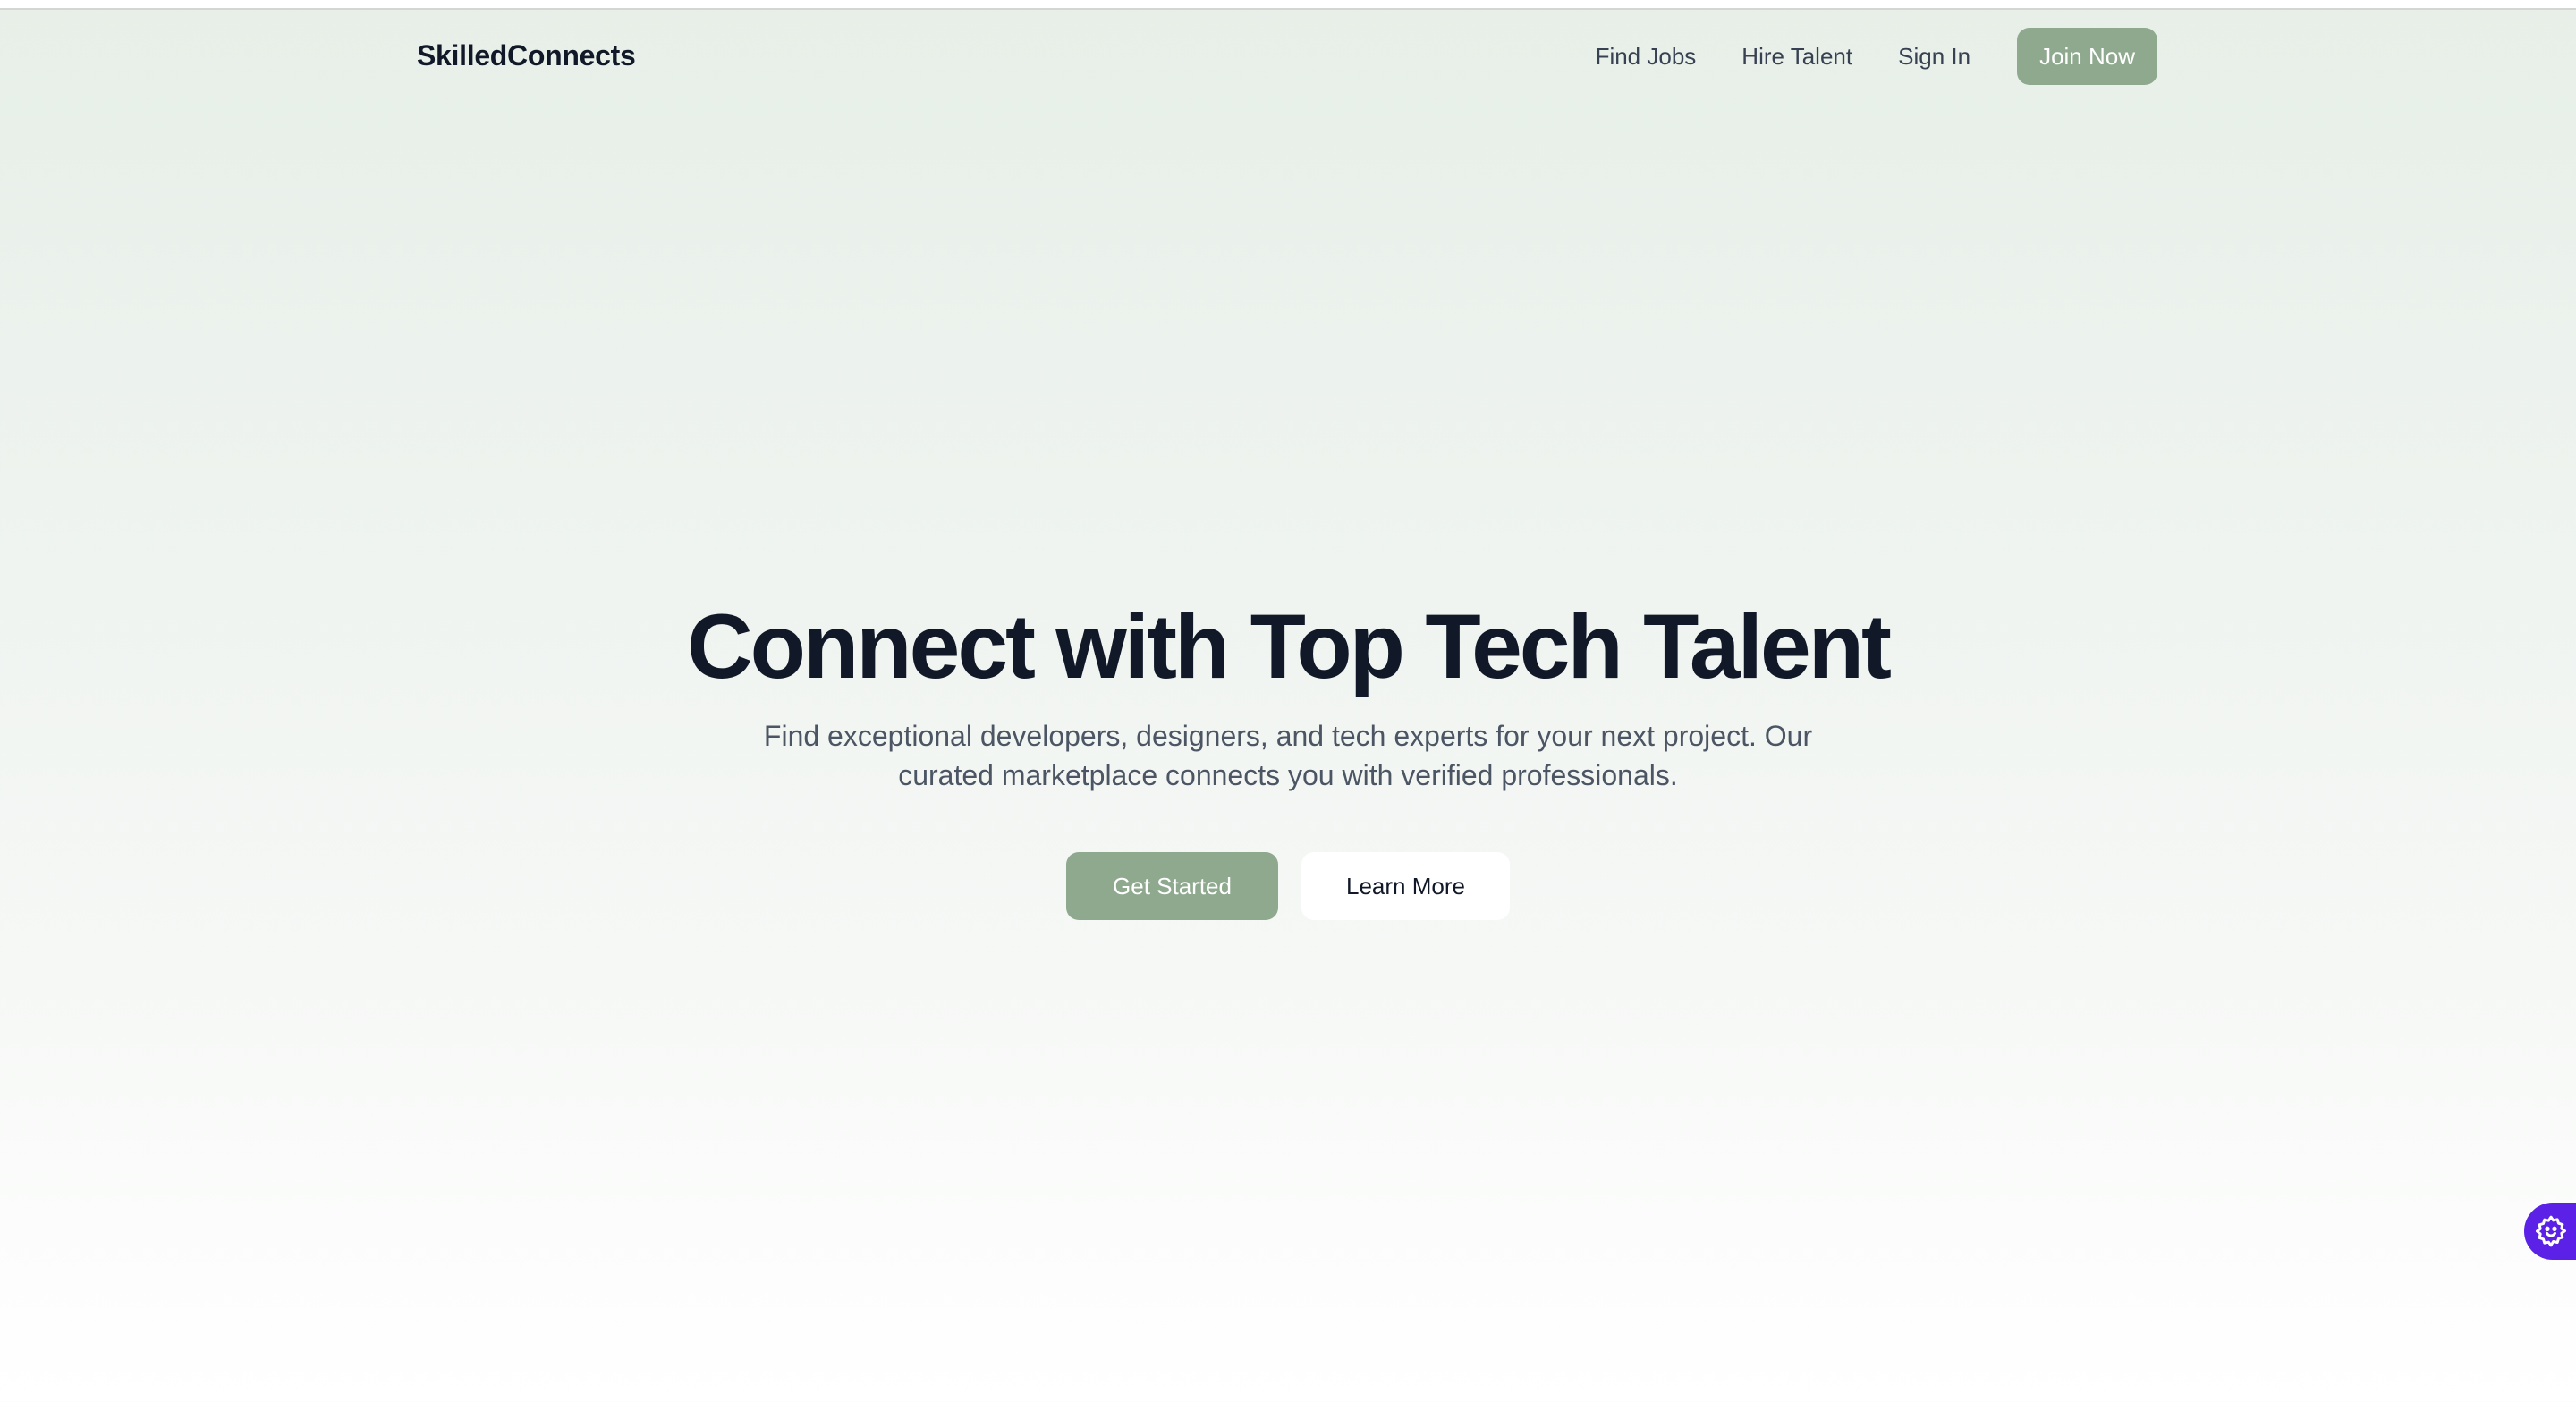 The image size is (2576, 1402). Describe the element at coordinates (2087, 56) in the screenshot. I see `join-now-button: Join Now` at that location.